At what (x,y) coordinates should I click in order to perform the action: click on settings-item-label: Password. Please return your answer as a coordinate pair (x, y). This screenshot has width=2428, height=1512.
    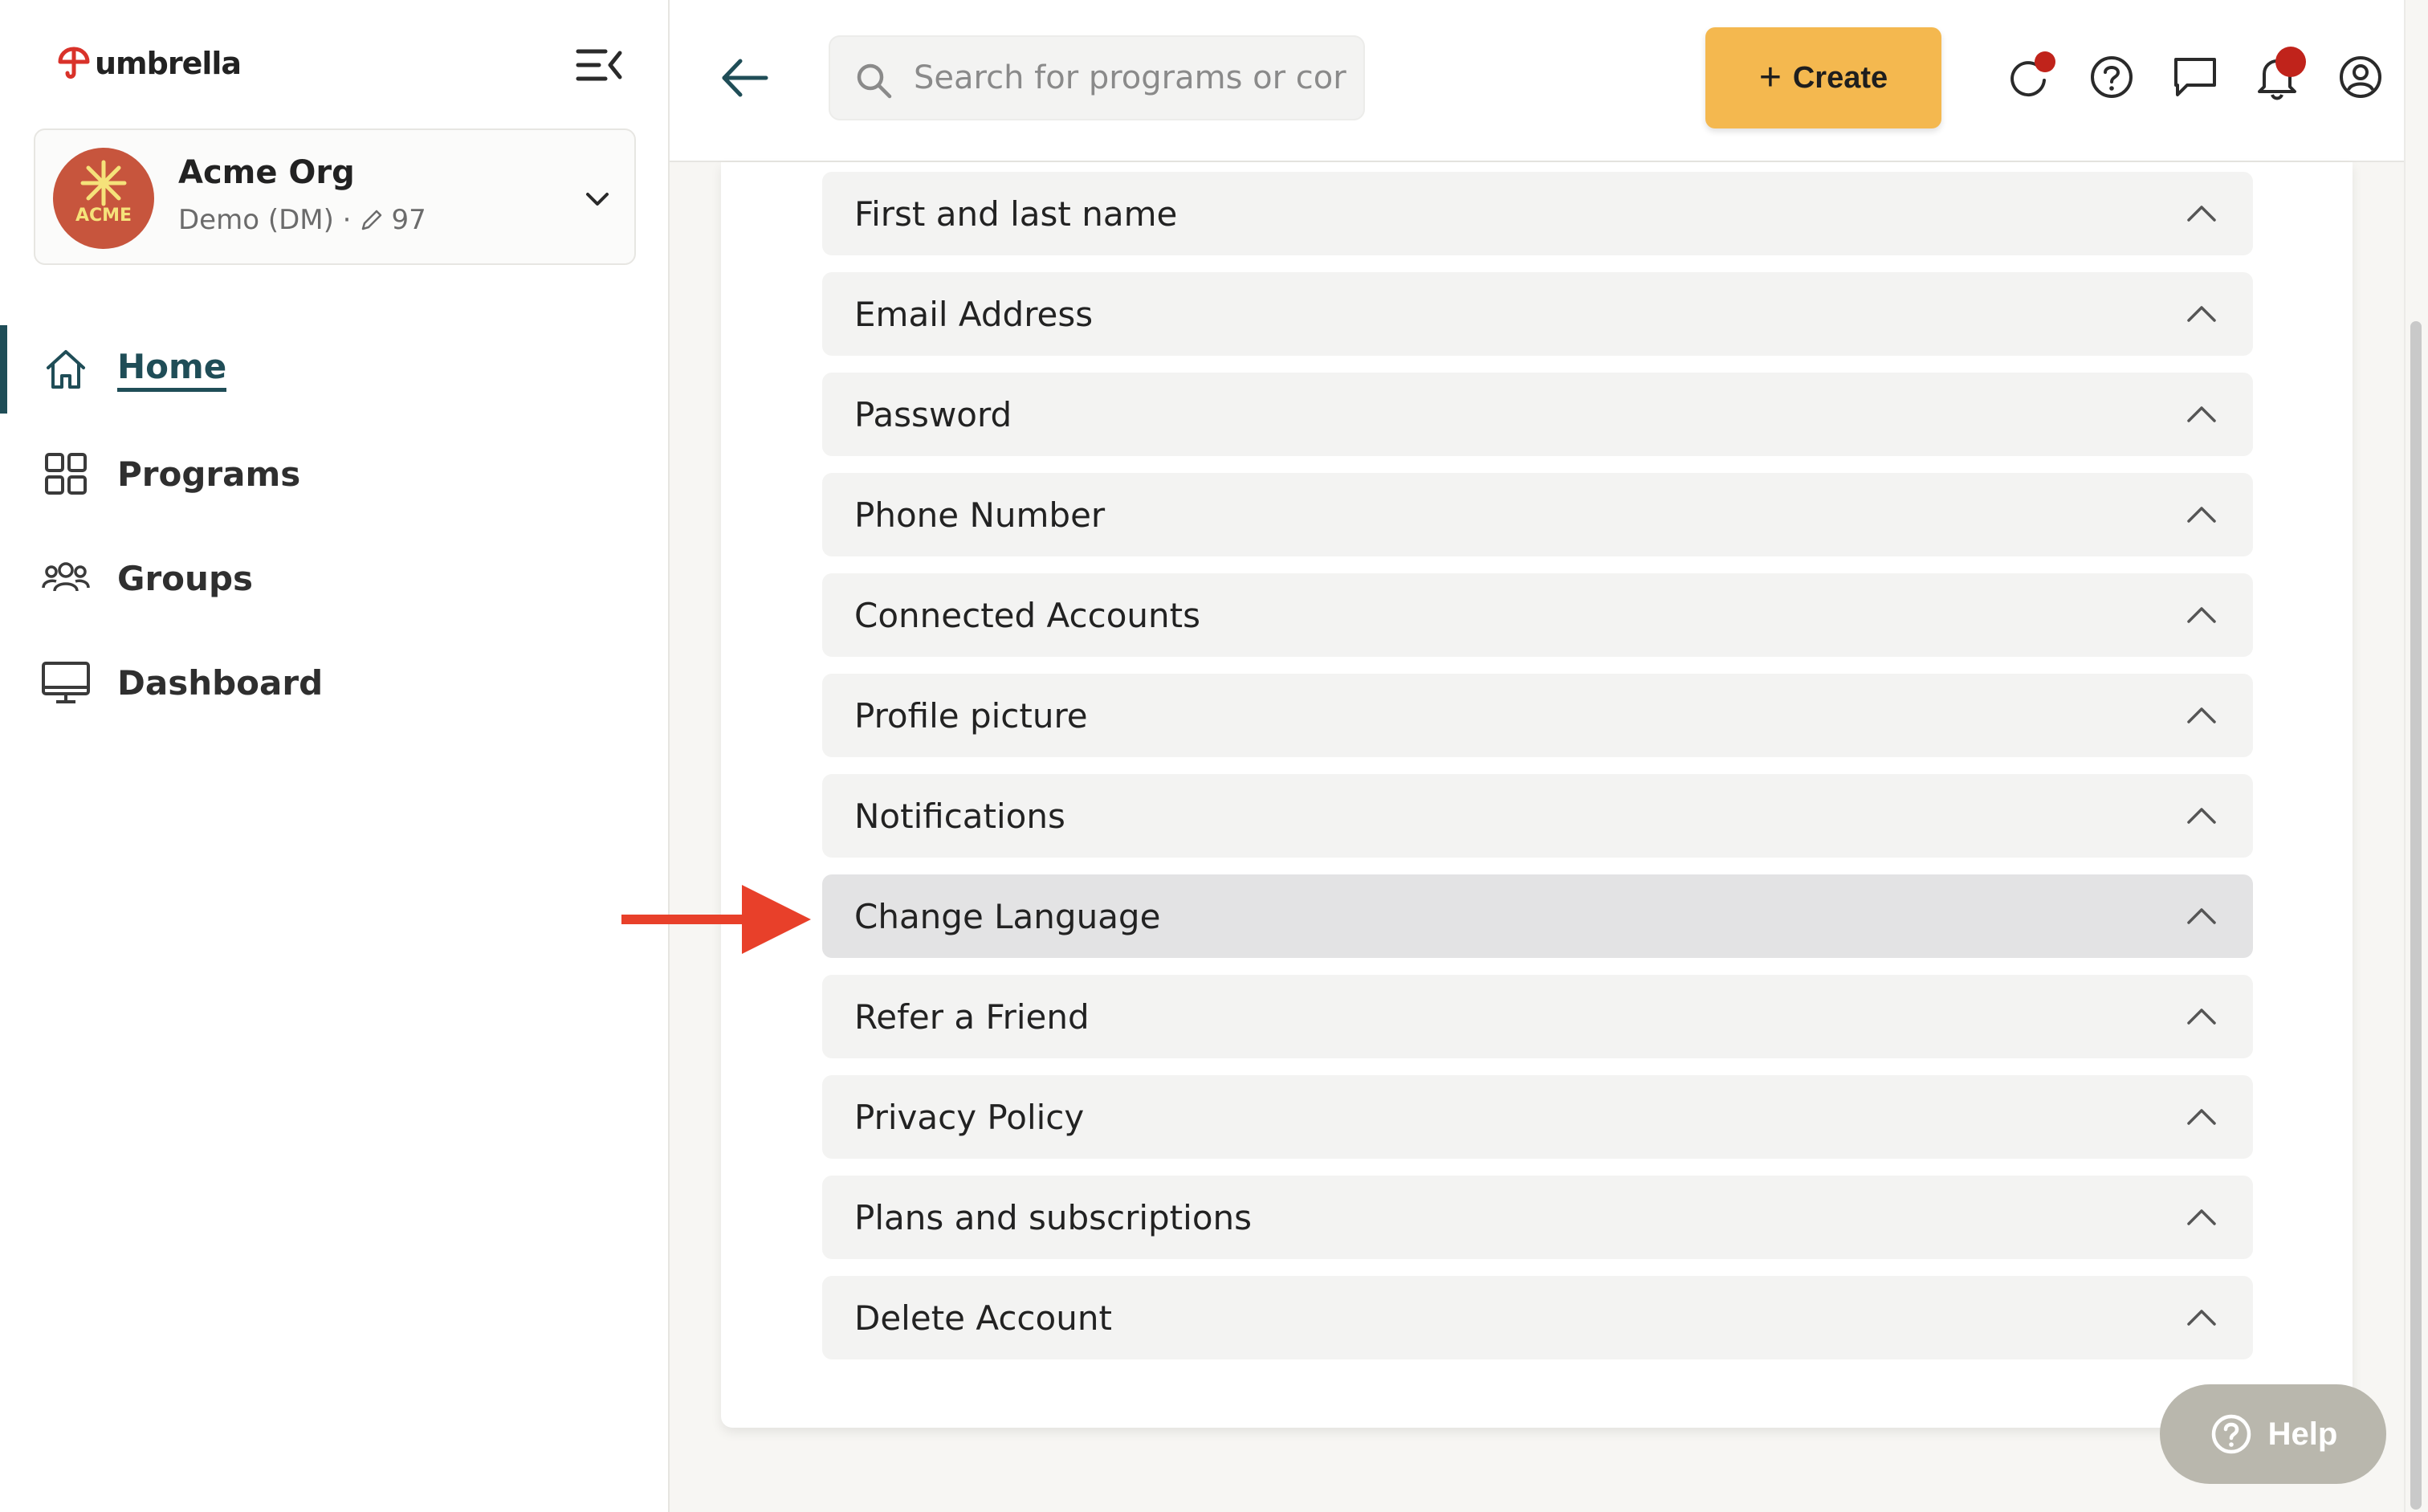
    Looking at the image, I should click on (933, 415).